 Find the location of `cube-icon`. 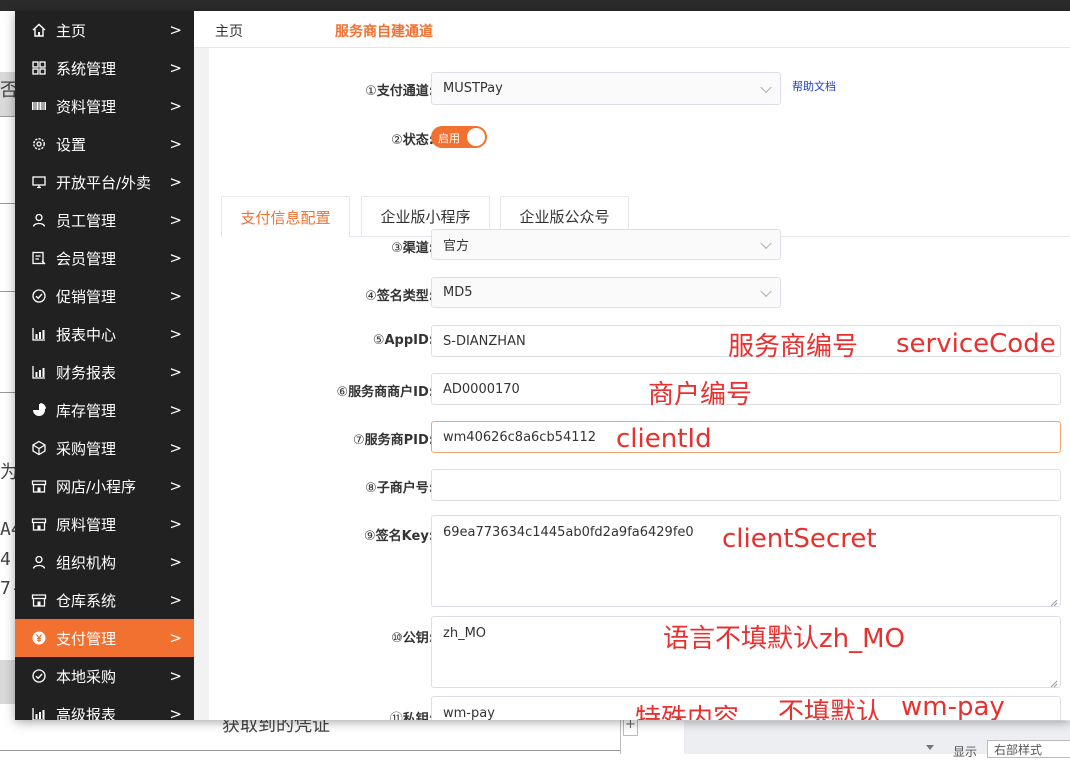

cube-icon is located at coordinates (39, 448).